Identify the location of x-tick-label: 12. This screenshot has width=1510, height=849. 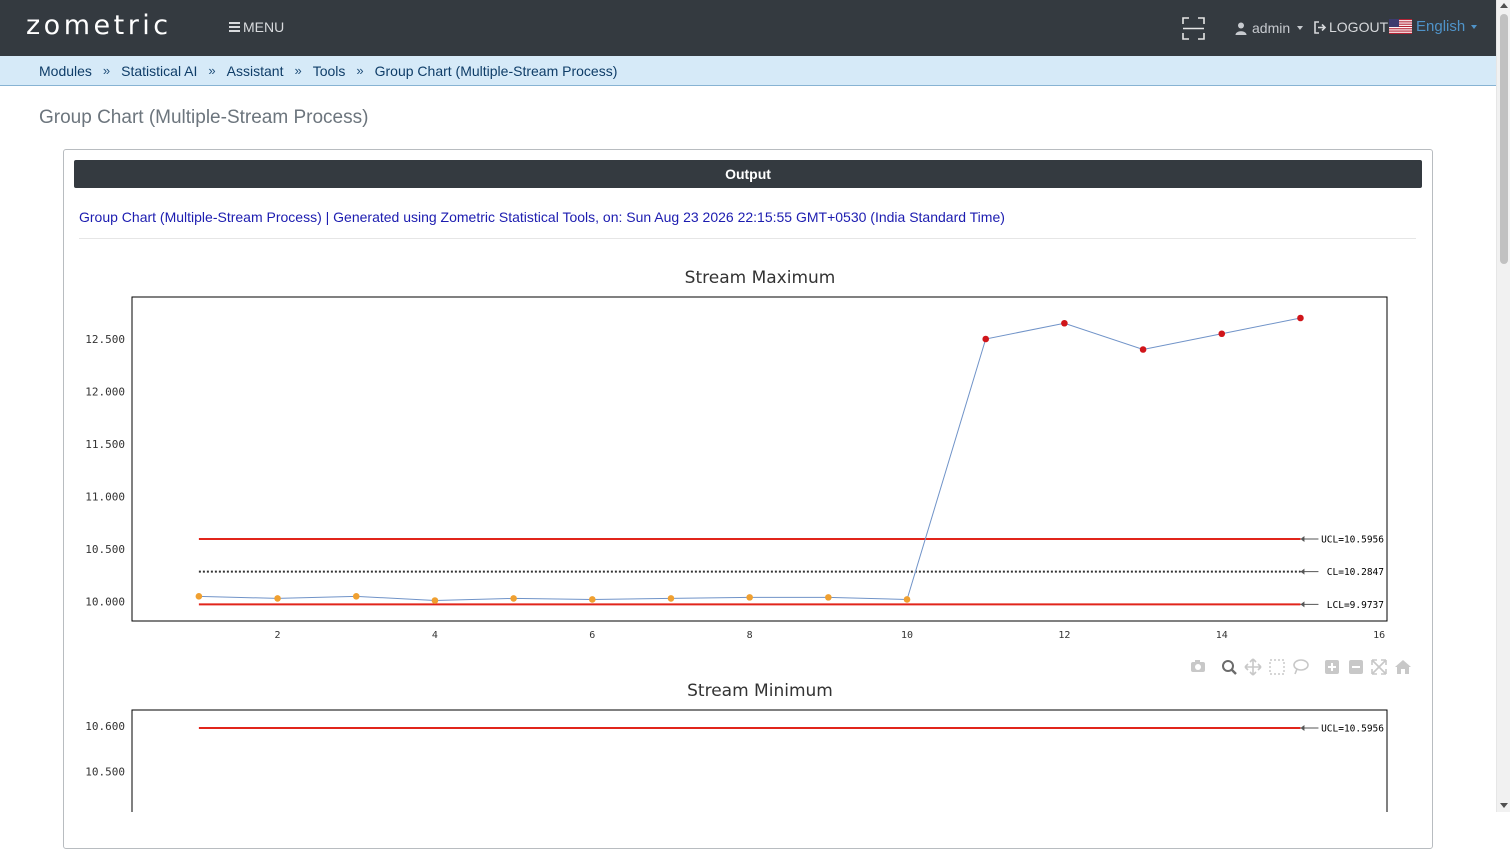
(1064, 635).